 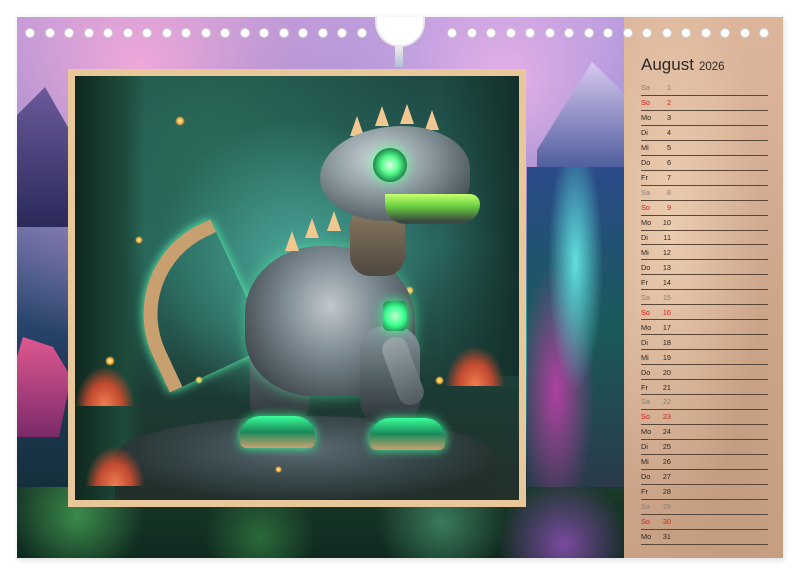 What do you see at coordinates (666, 223) in the screenshot?
I see `day-number: 10` at bounding box center [666, 223].